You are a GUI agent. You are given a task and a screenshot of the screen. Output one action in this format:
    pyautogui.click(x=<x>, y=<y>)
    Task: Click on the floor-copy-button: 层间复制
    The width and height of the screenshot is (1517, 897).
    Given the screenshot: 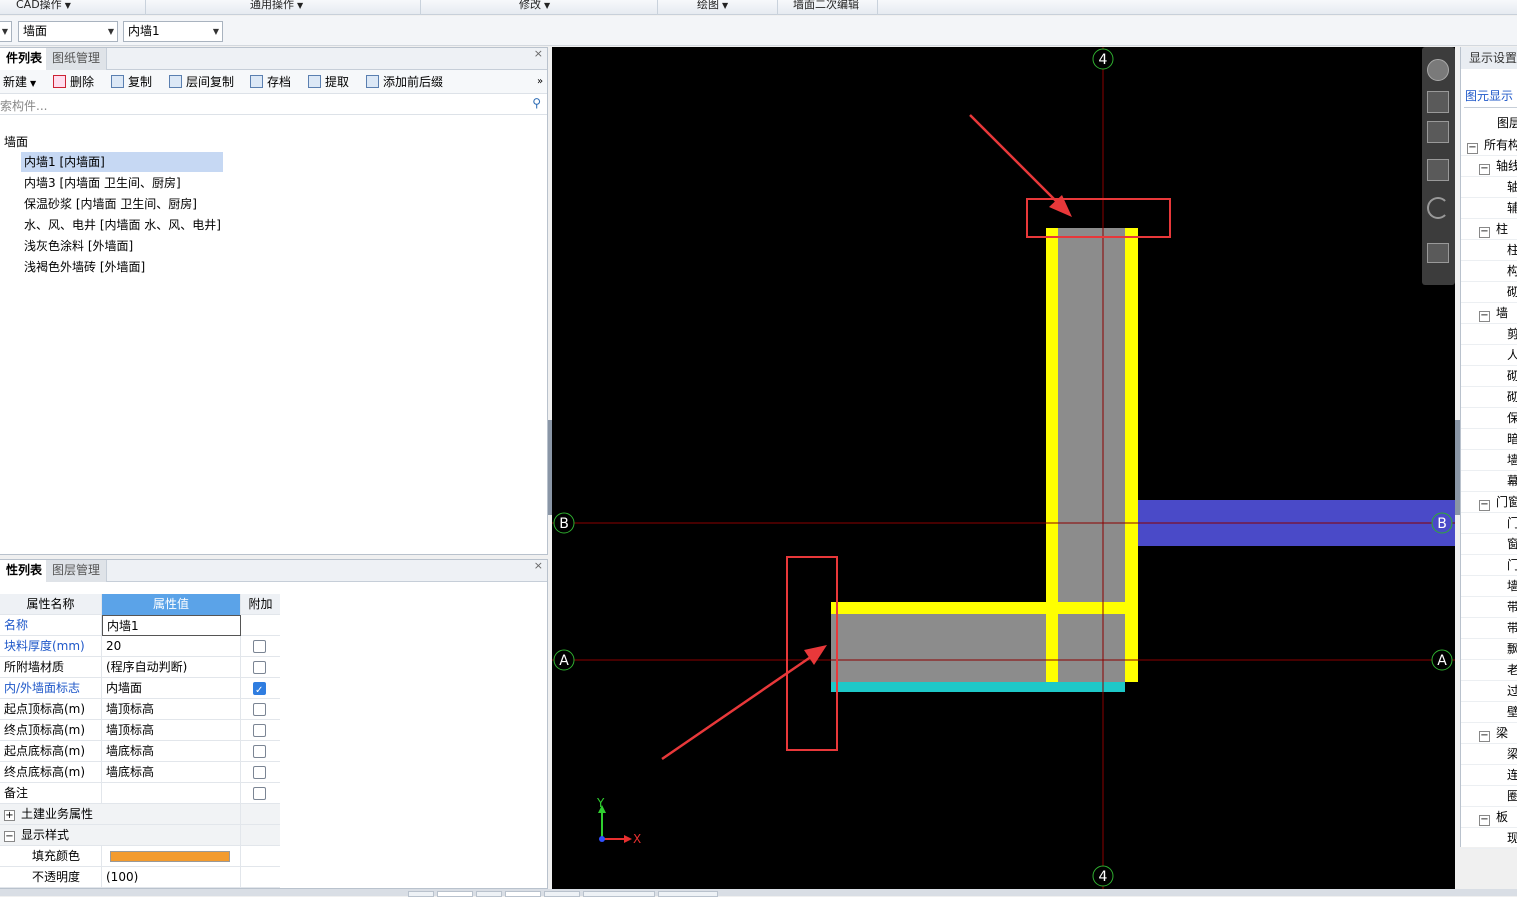 What is the action you would take?
    pyautogui.click(x=201, y=82)
    